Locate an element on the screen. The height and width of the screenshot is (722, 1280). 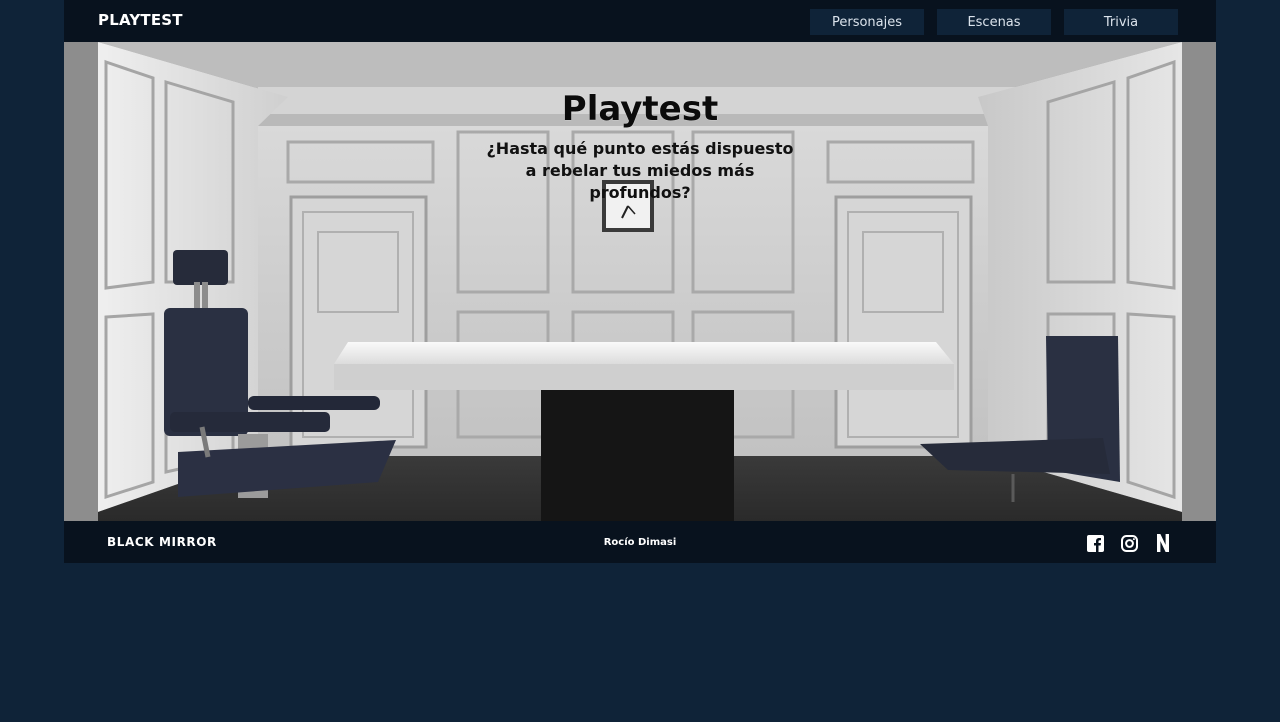
netflix-icon is located at coordinates (1163, 543).